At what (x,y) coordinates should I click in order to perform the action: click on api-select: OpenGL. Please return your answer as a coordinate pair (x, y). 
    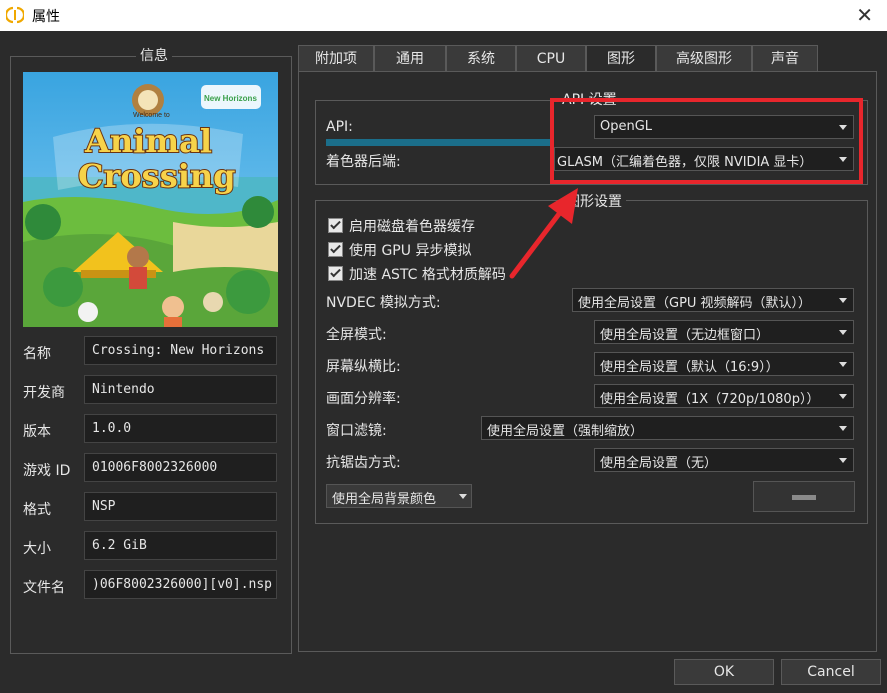
    Looking at the image, I should click on (724, 127).